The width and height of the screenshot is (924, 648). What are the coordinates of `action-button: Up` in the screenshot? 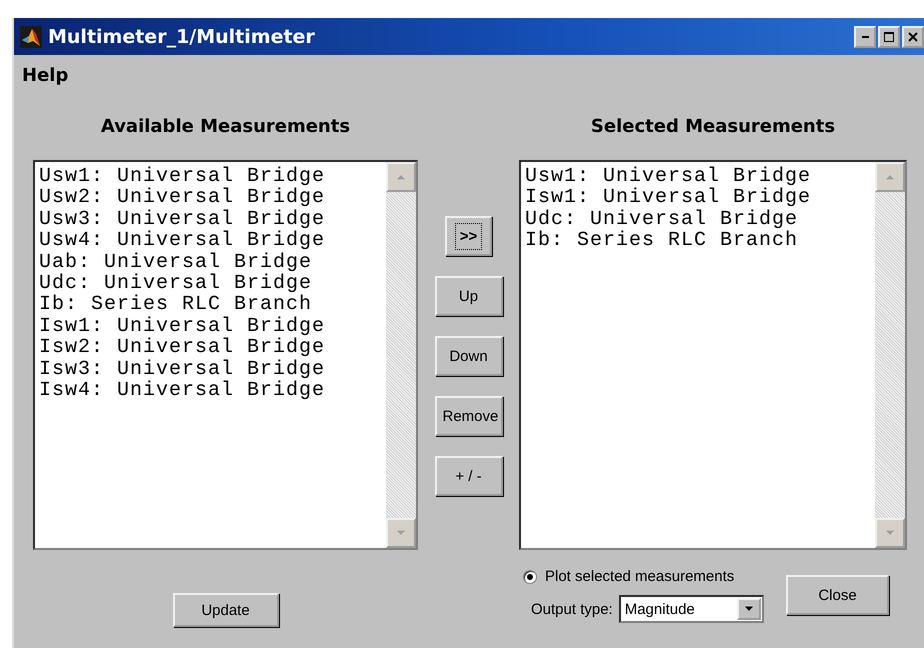 It's located at (468, 296).